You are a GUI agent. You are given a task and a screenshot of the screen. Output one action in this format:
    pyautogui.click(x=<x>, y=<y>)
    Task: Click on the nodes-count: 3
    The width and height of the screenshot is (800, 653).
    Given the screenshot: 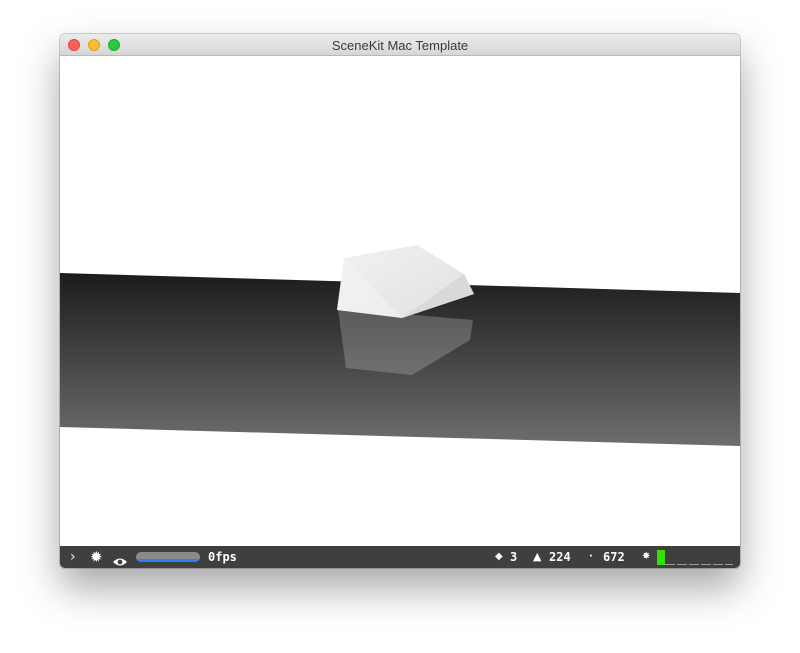 What is the action you would take?
    pyautogui.click(x=514, y=557)
    